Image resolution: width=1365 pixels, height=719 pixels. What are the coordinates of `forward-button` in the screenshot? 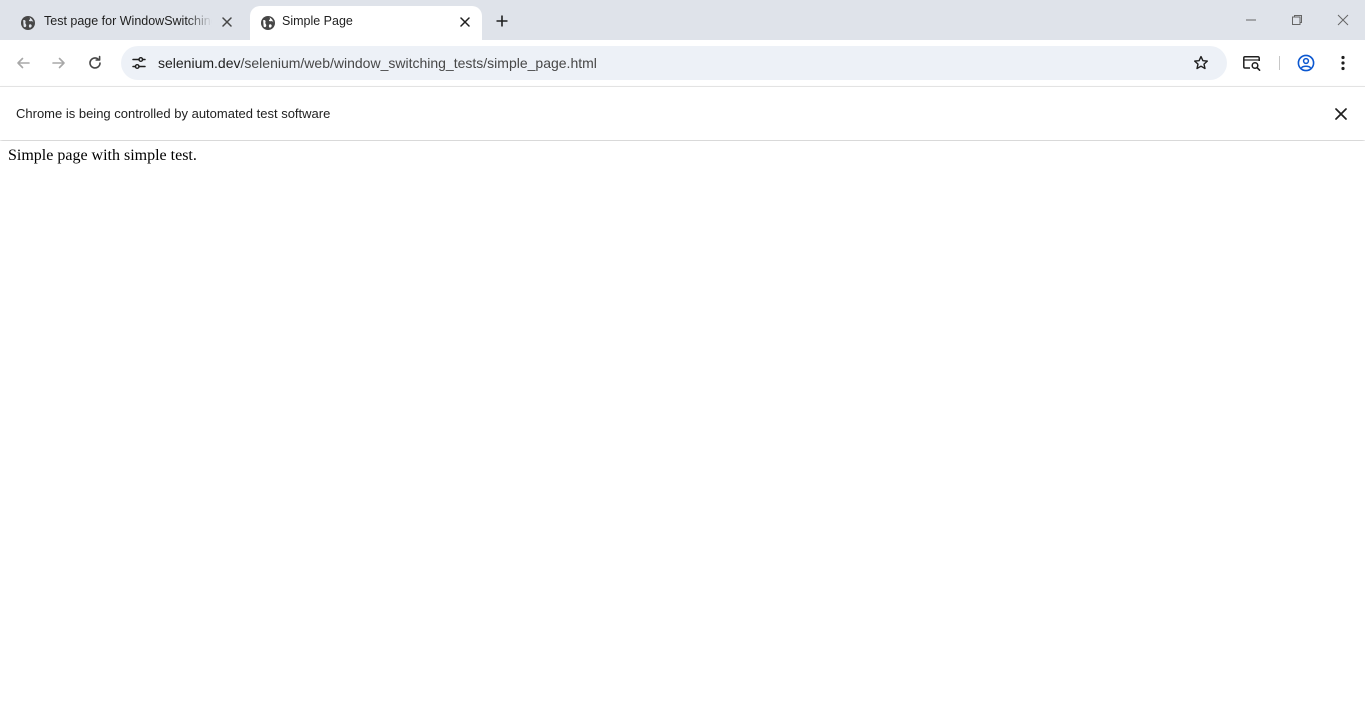 It's located at (59, 63).